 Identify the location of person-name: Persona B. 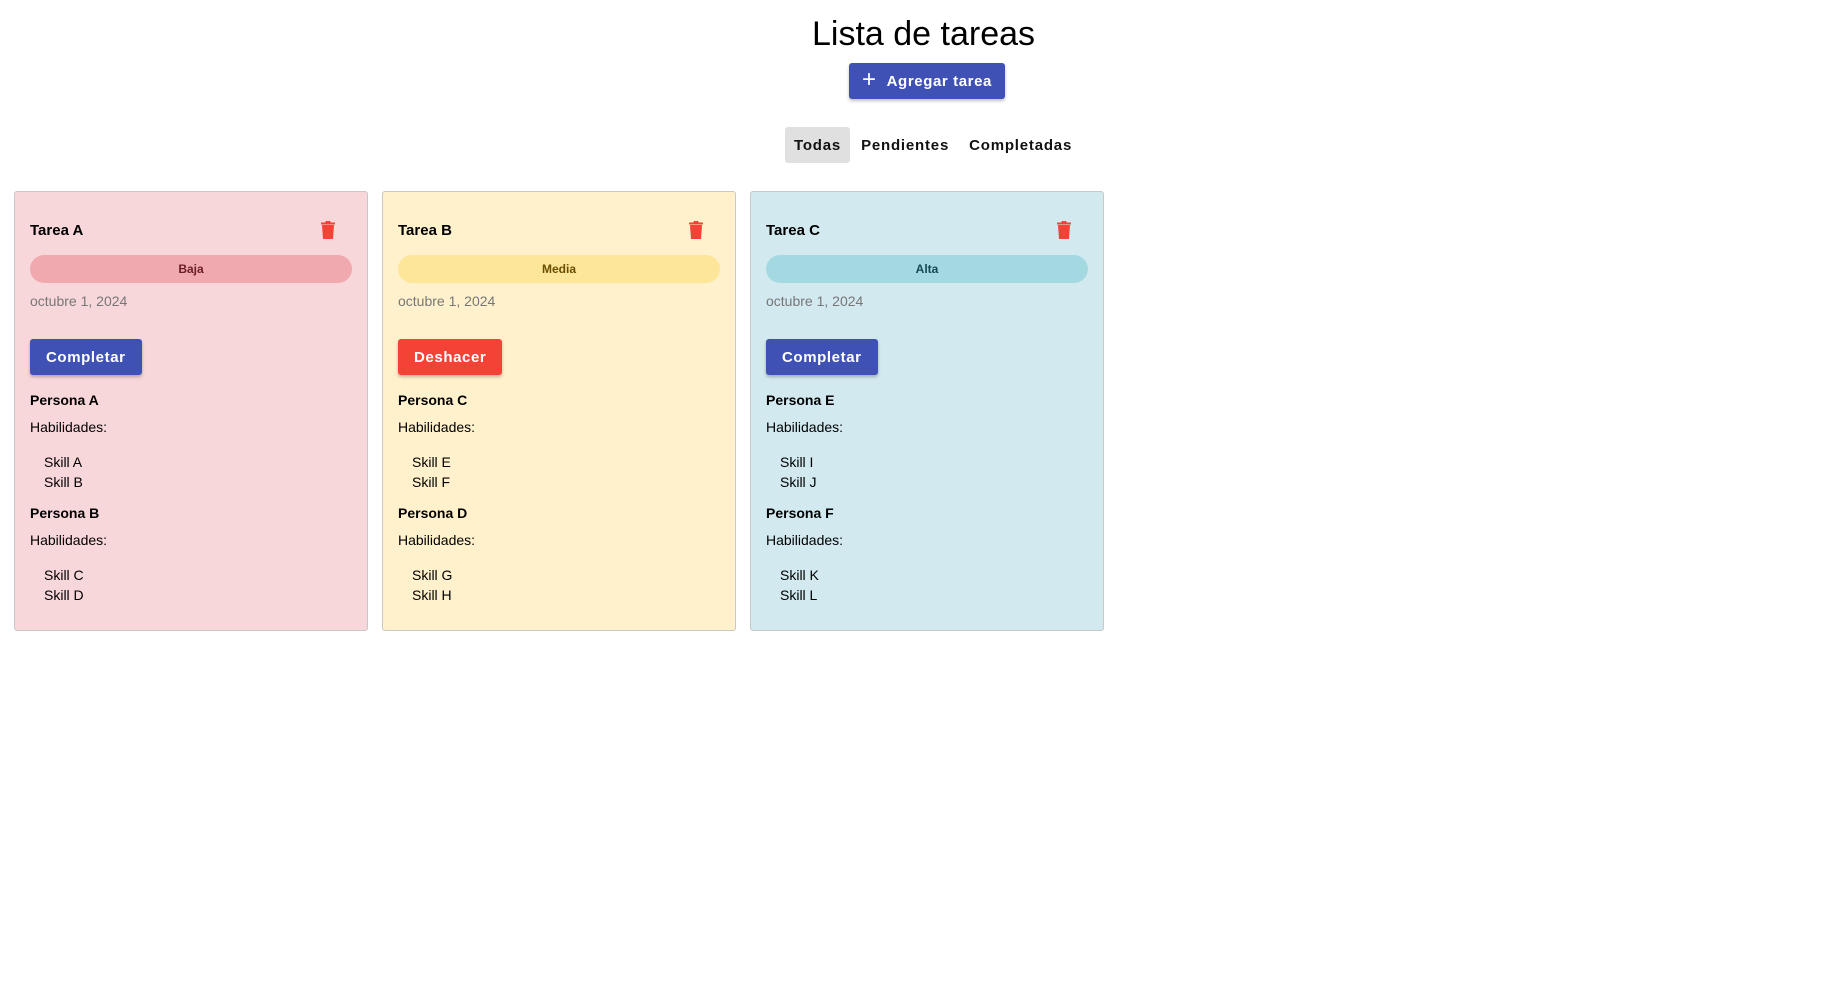
(65, 513).